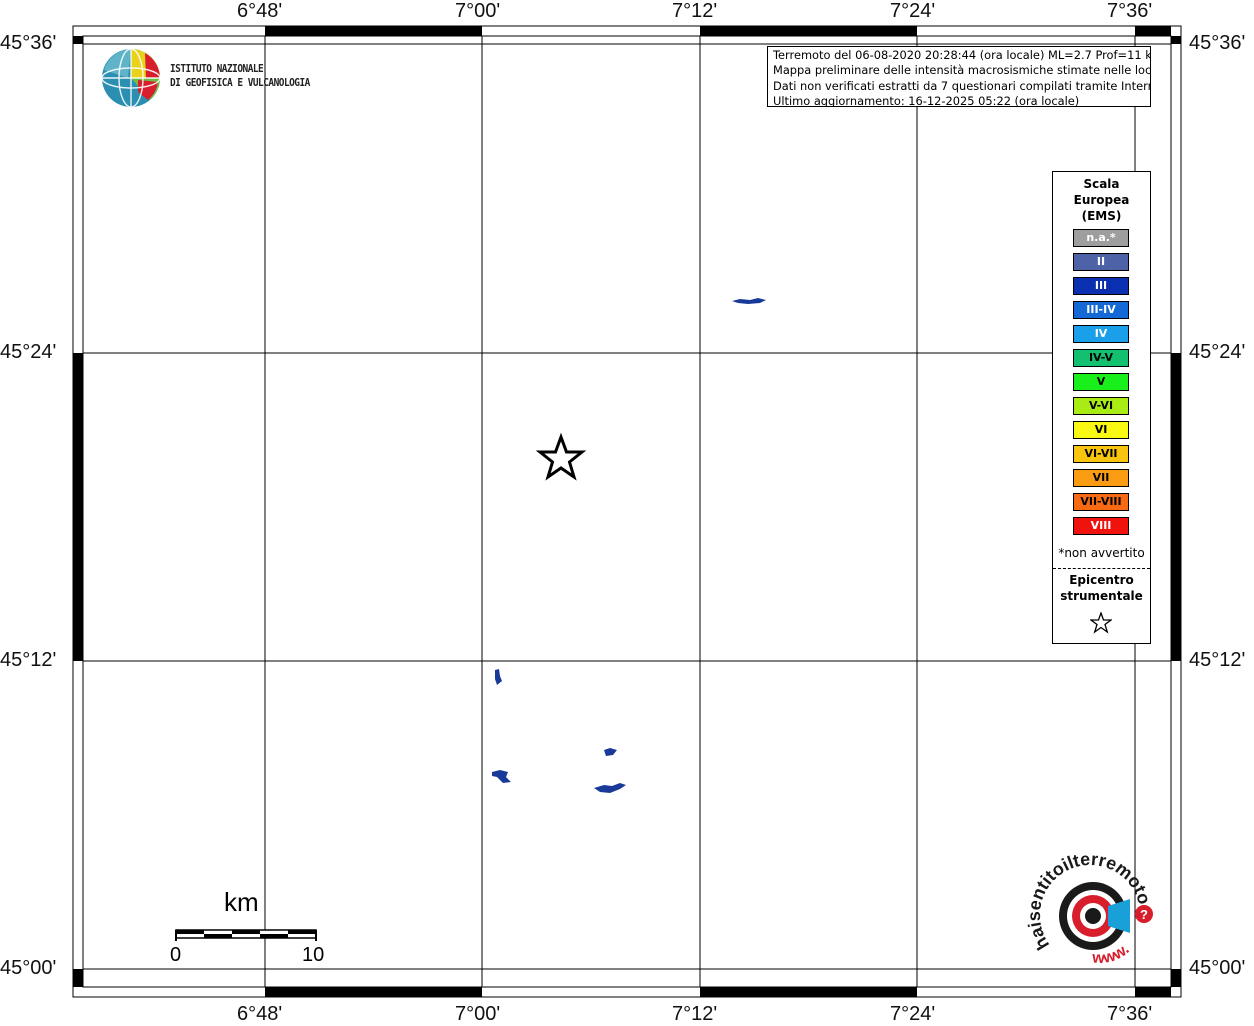  I want to click on bottom-label-7-24: 7°24', so click(913, 1014).